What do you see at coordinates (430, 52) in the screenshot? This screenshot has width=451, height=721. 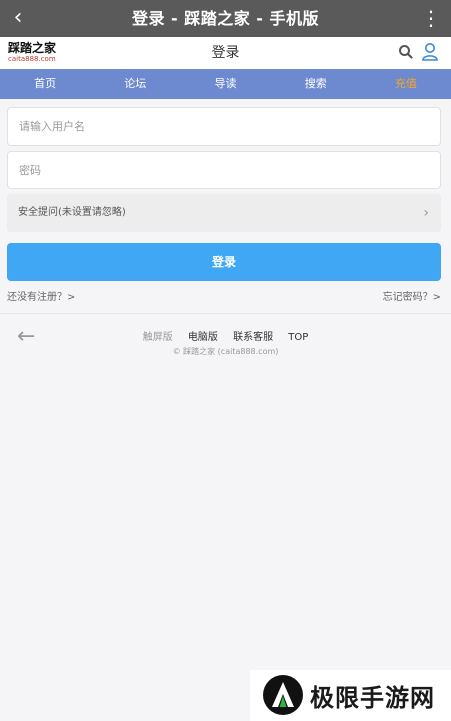 I see `user-icon` at bounding box center [430, 52].